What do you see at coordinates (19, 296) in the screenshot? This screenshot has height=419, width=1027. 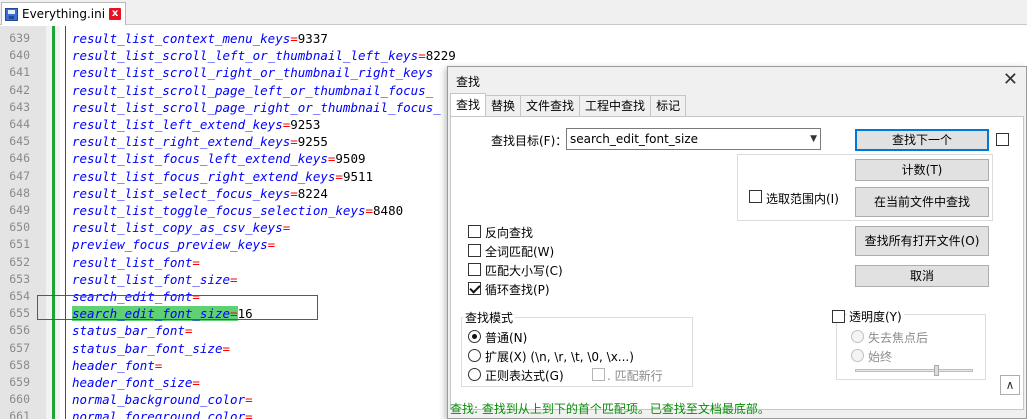 I see `line-number: 654` at bounding box center [19, 296].